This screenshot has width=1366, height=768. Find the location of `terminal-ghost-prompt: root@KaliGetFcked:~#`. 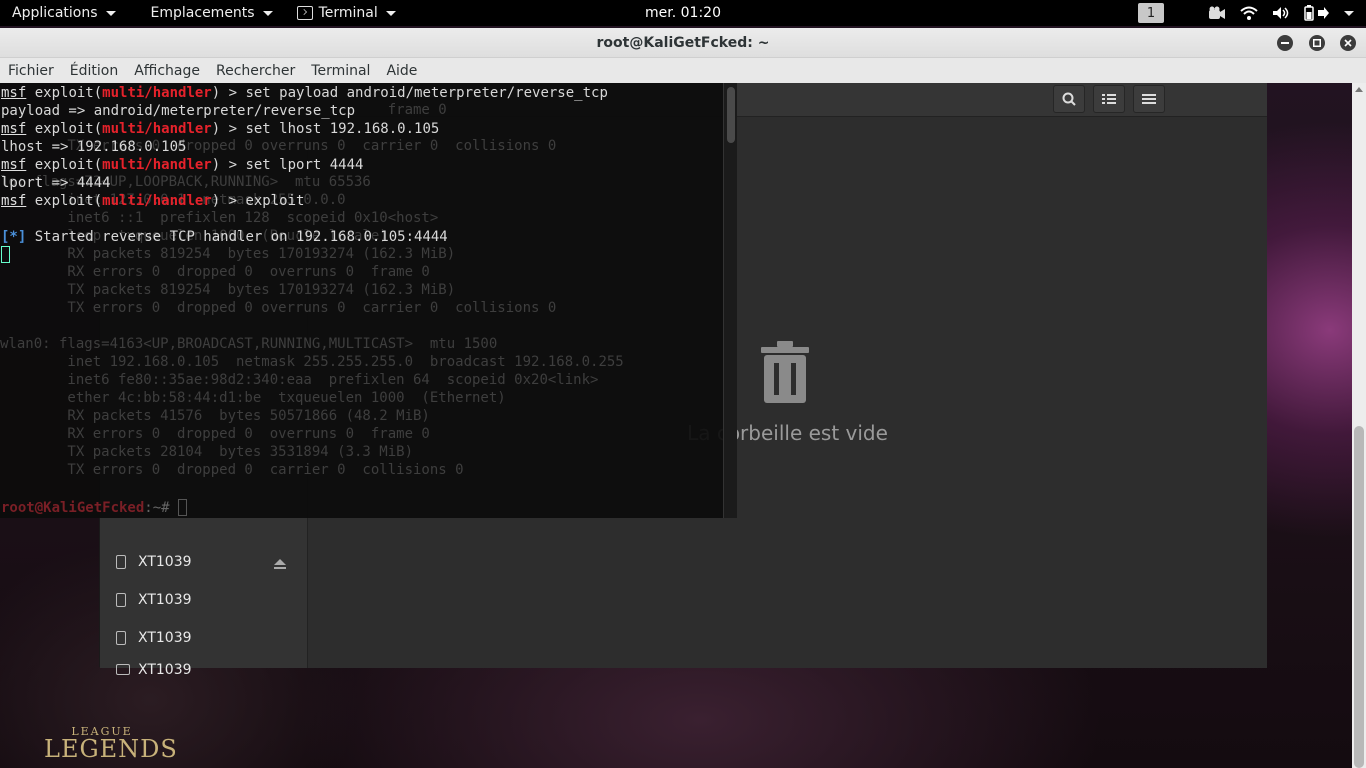

terminal-ghost-prompt: root@KaliGetFcked:~# is located at coordinates (94, 508).